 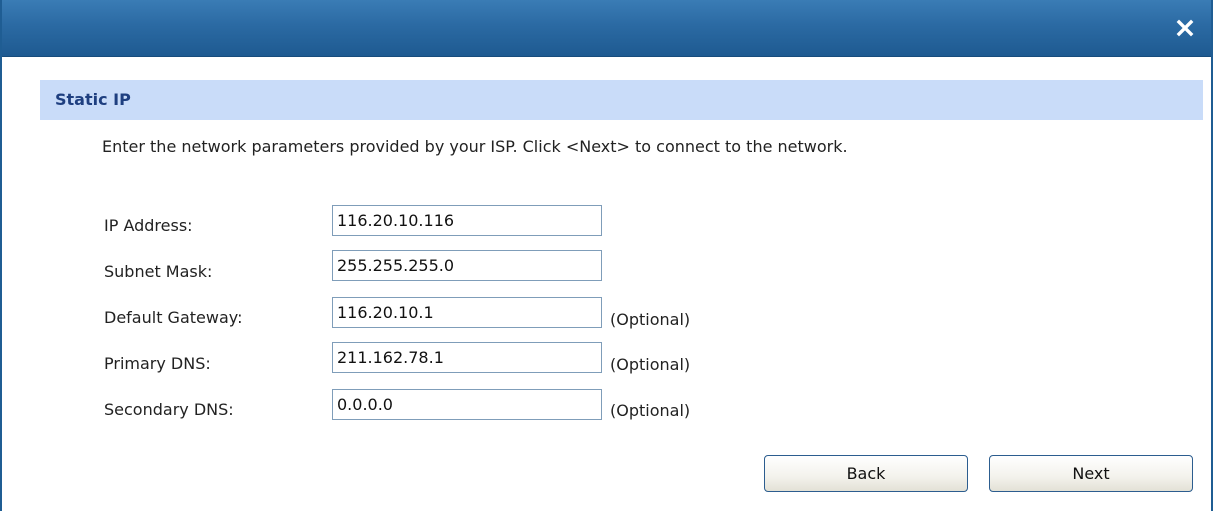 I want to click on secondary-dns-optional-note: (Optional), so click(x=650, y=410).